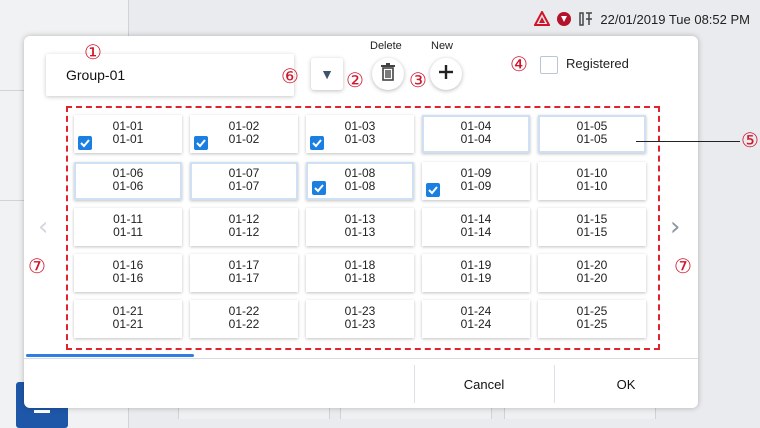 Image resolution: width=760 pixels, height=428 pixels. I want to click on grid-cell: 01-11 01-11, so click(128, 227).